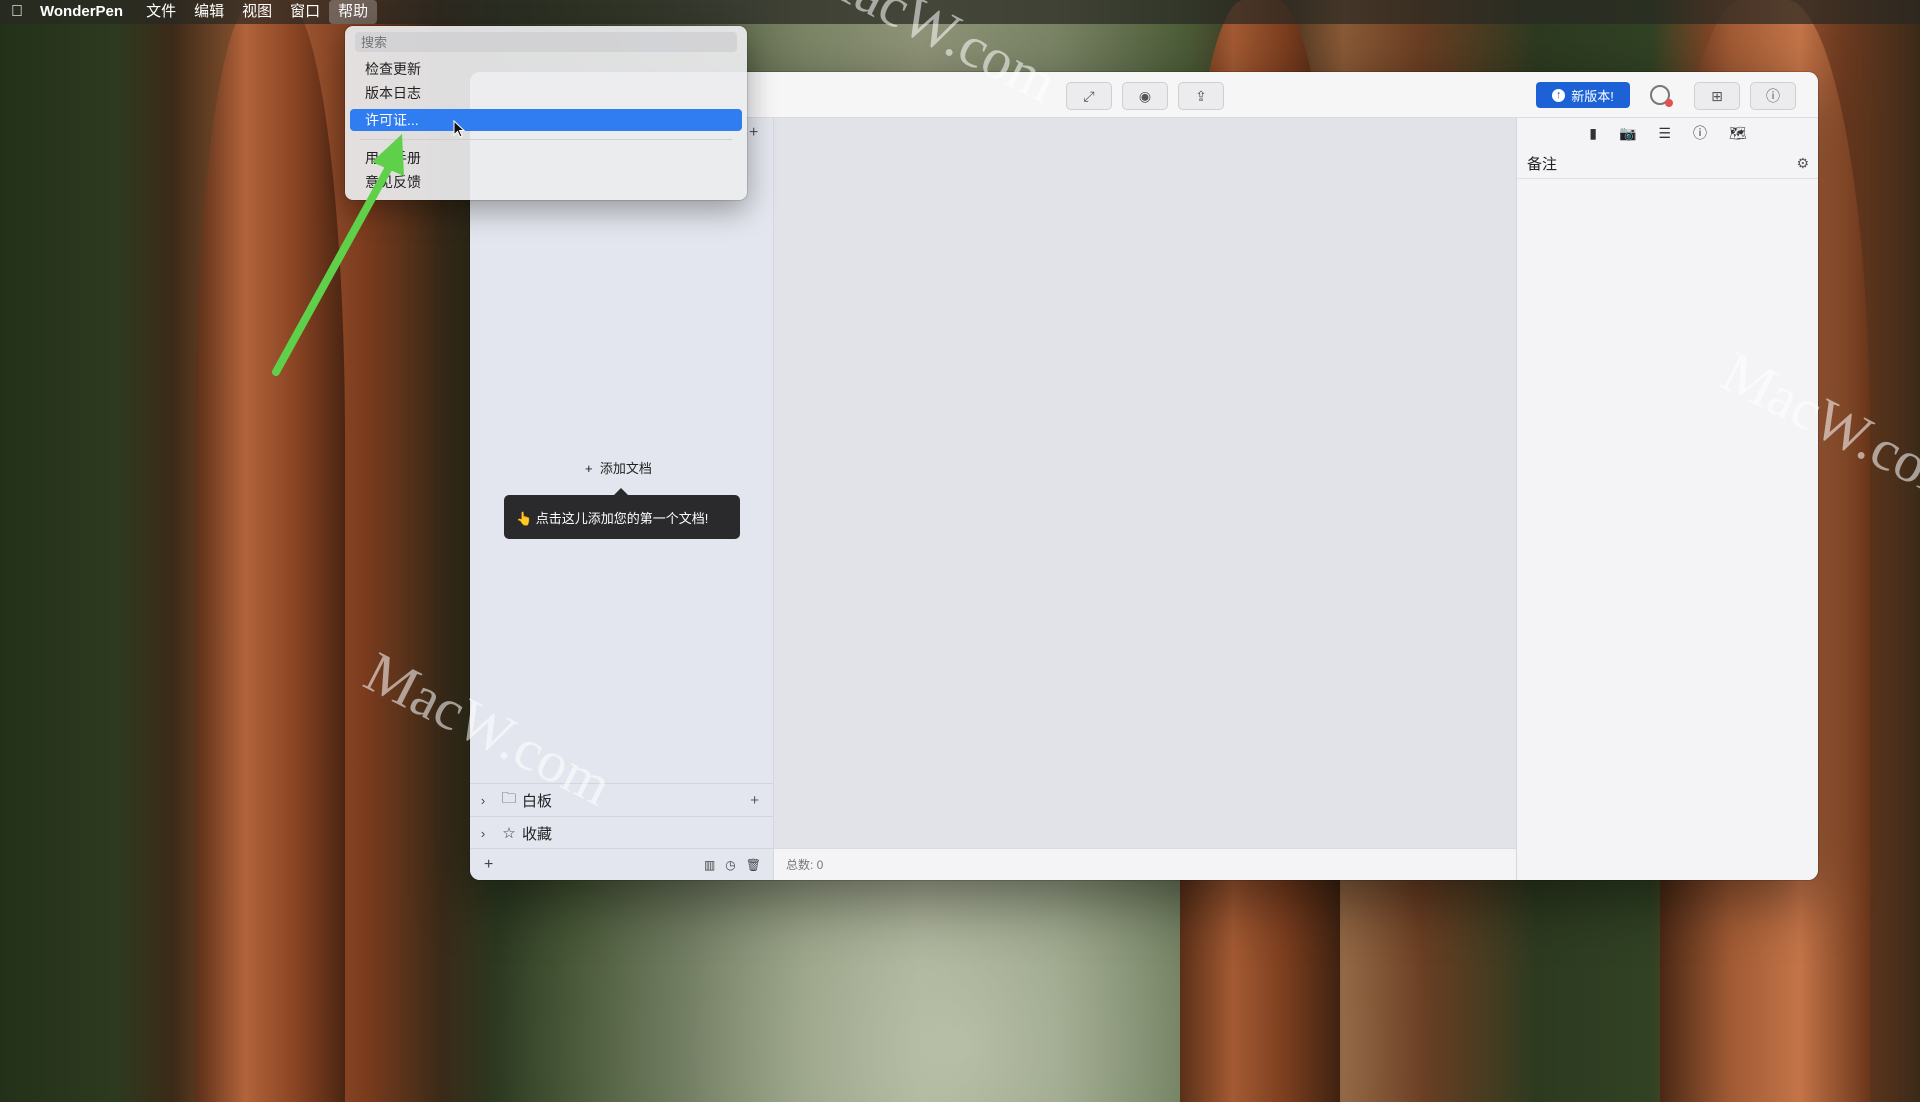 The image size is (1920, 1102). I want to click on mouse-cursor-icon, so click(459, 129).